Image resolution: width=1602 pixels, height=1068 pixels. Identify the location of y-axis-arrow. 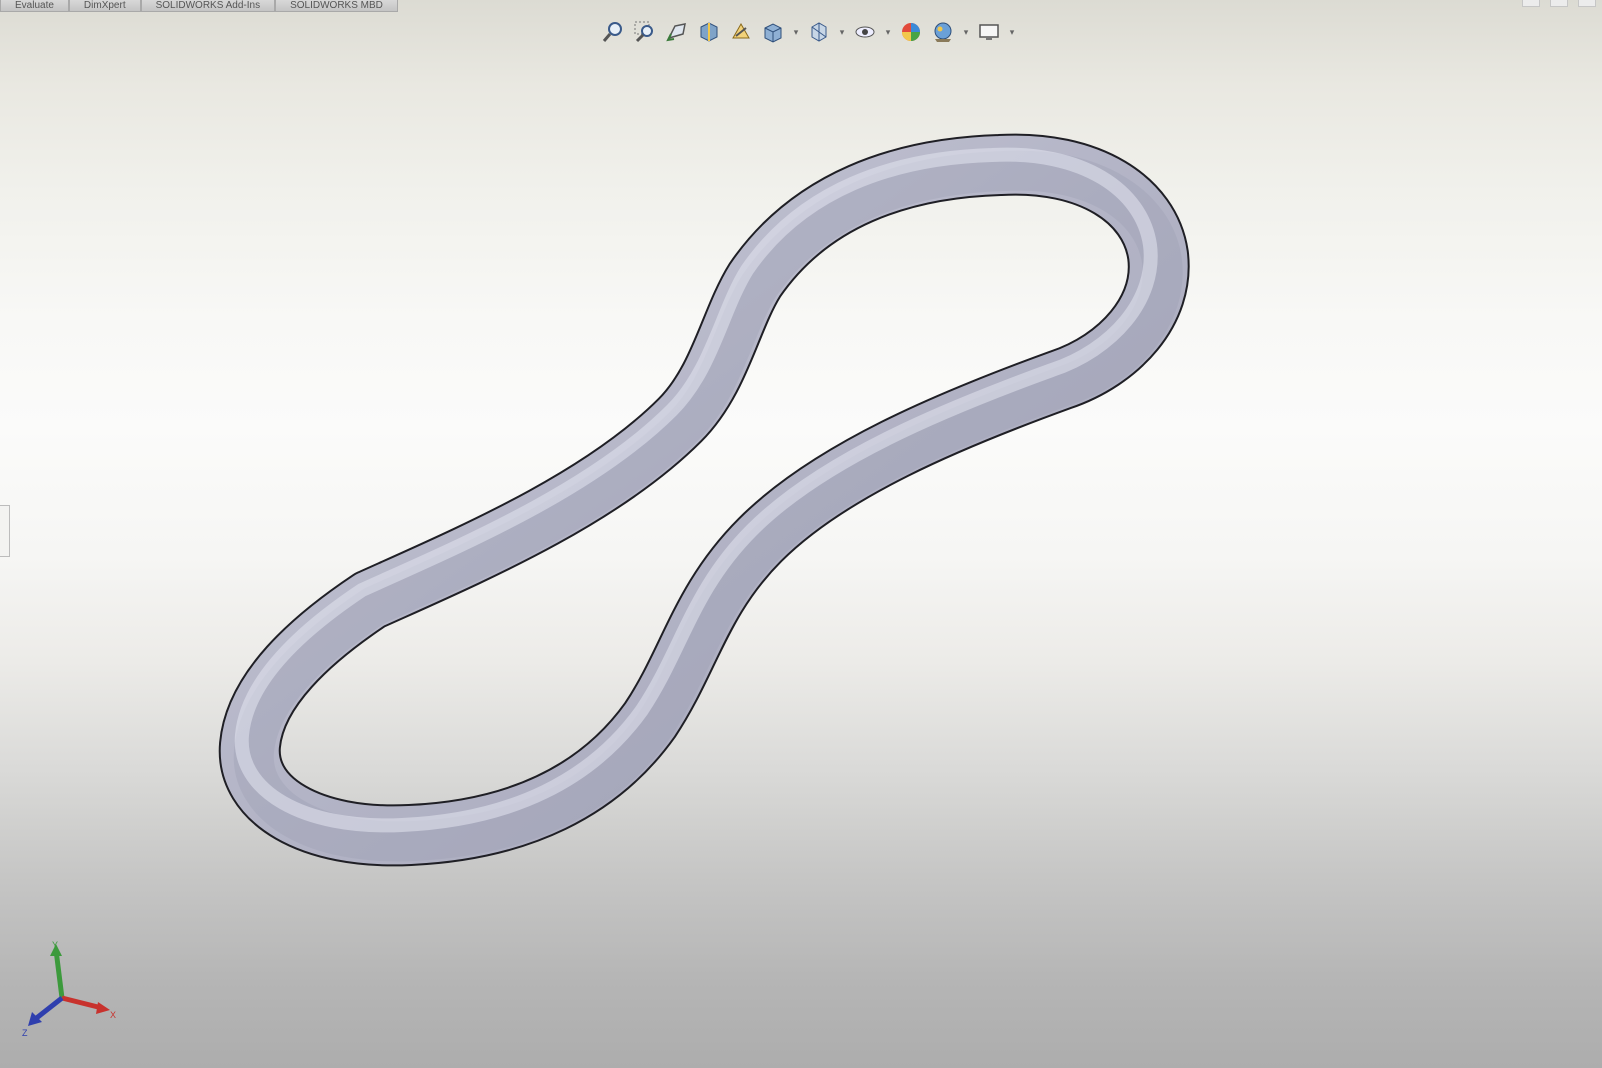
(57, 971).